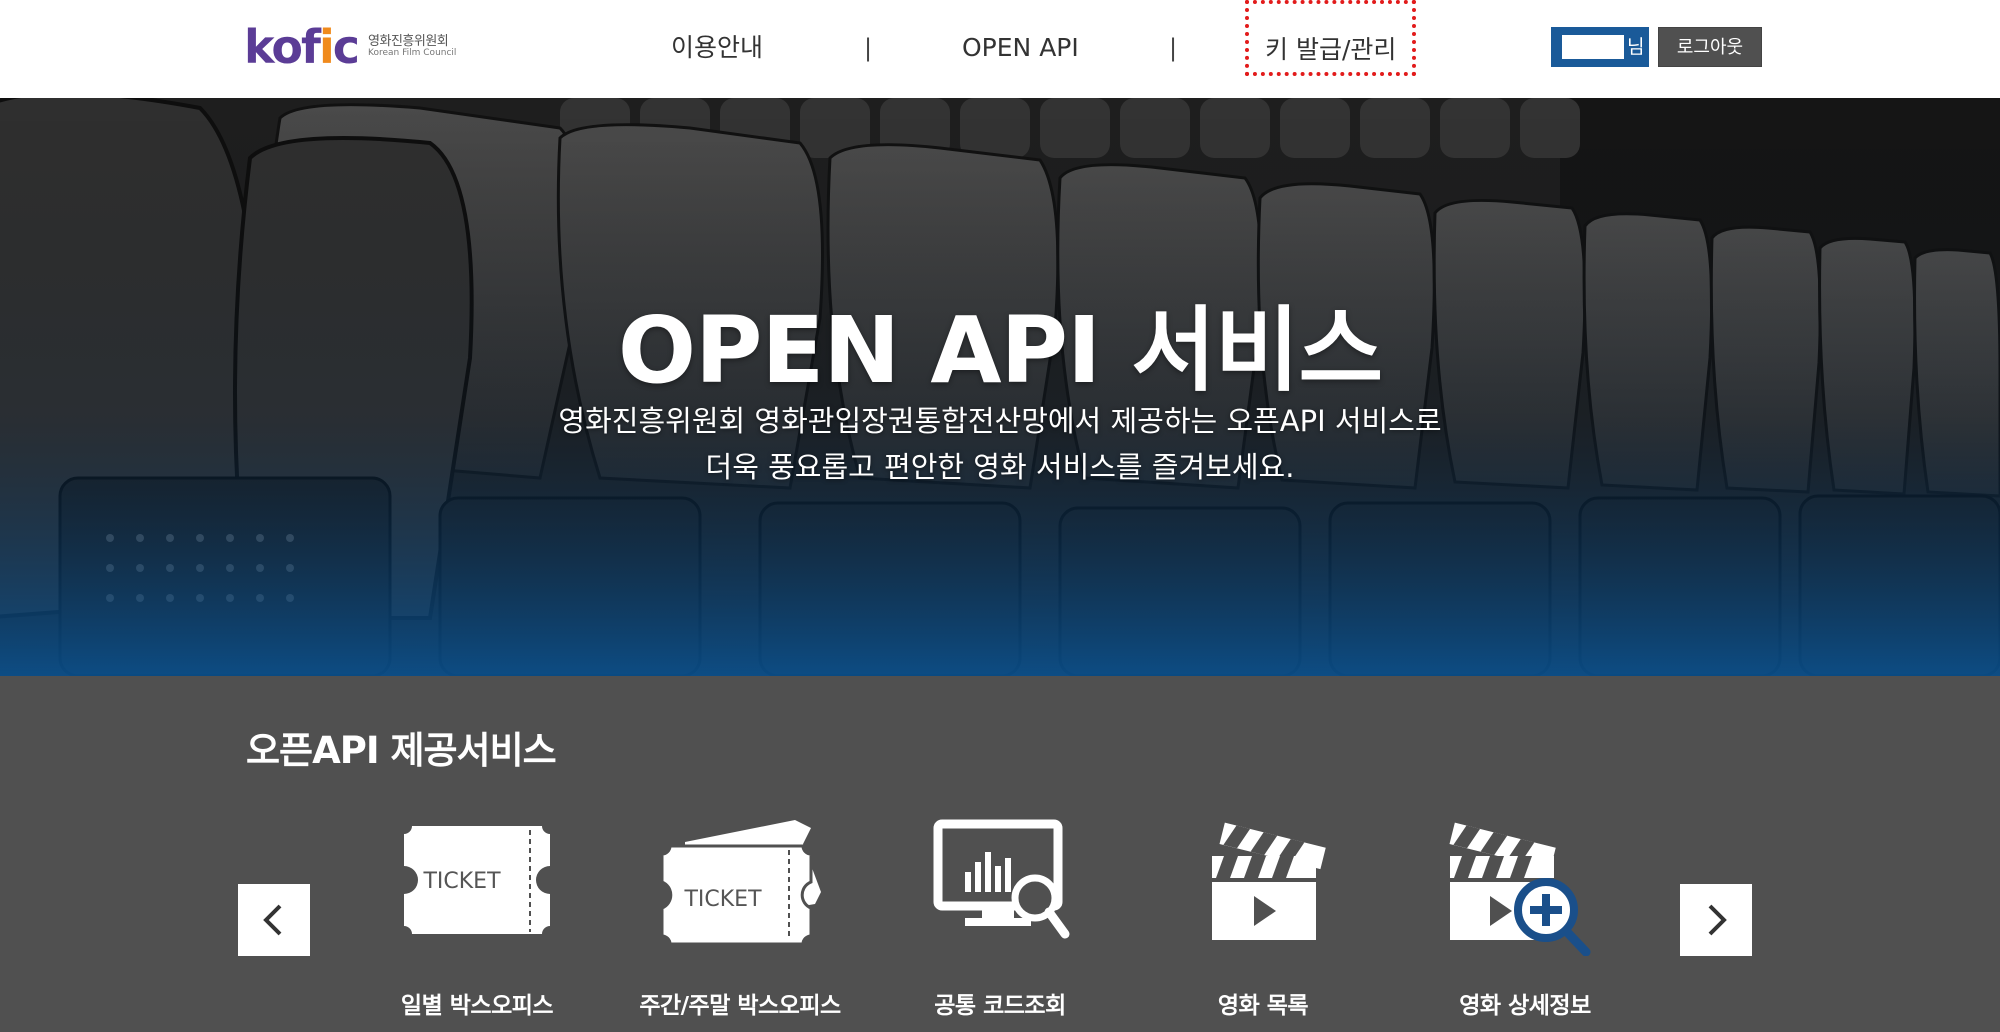 Image resolution: width=2000 pixels, height=1032 pixels. I want to click on chevron-right-icon, so click(1717, 920).